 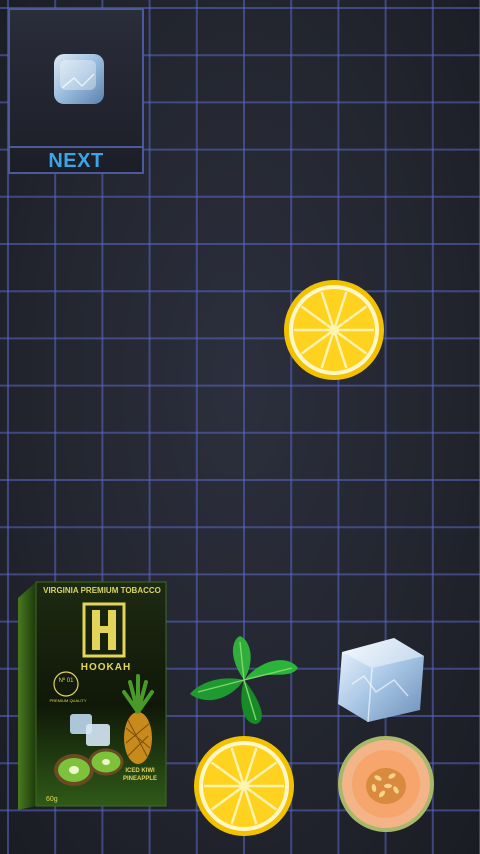 I want to click on lemon-slice-bottom, so click(x=244, y=786).